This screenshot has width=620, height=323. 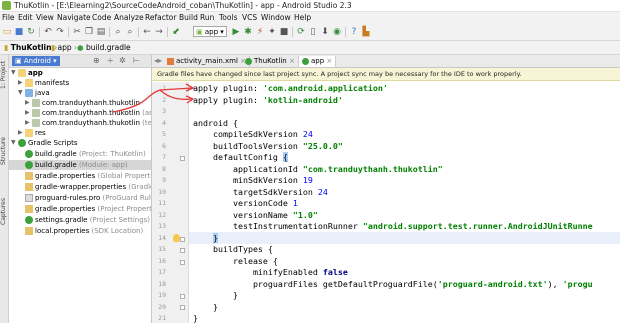 What do you see at coordinates (158, 60) in the screenshot?
I see `tab-overflow-icon: ◂▸` at bounding box center [158, 60].